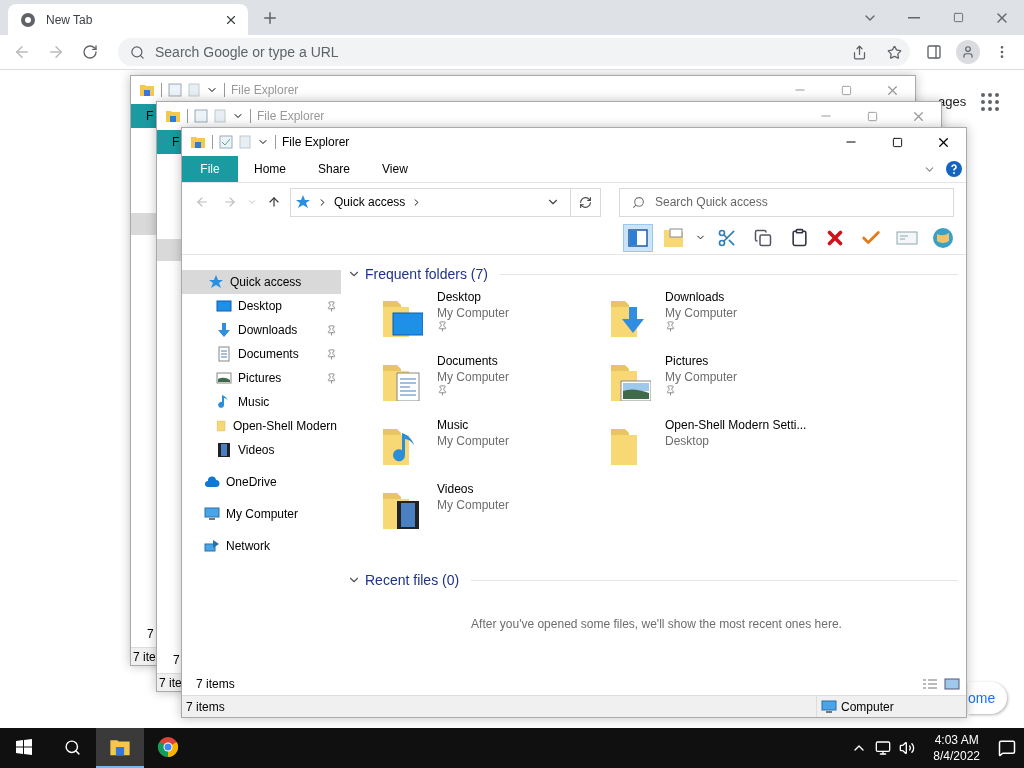 The width and height of the screenshot is (1024, 768). Describe the element at coordinates (934, 52) in the screenshot. I see `side-panel-icon` at that location.